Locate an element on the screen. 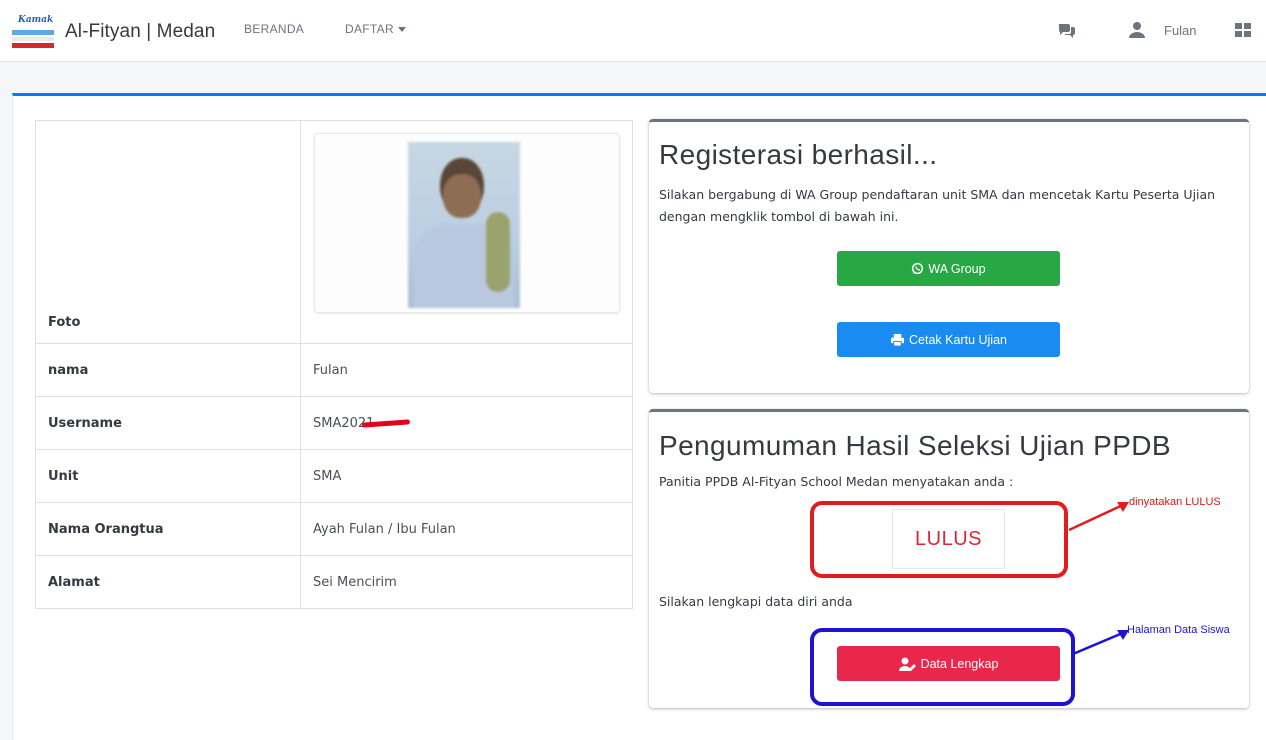 The image size is (1266, 740). logo-text: Kamak is located at coordinates (36, 20).